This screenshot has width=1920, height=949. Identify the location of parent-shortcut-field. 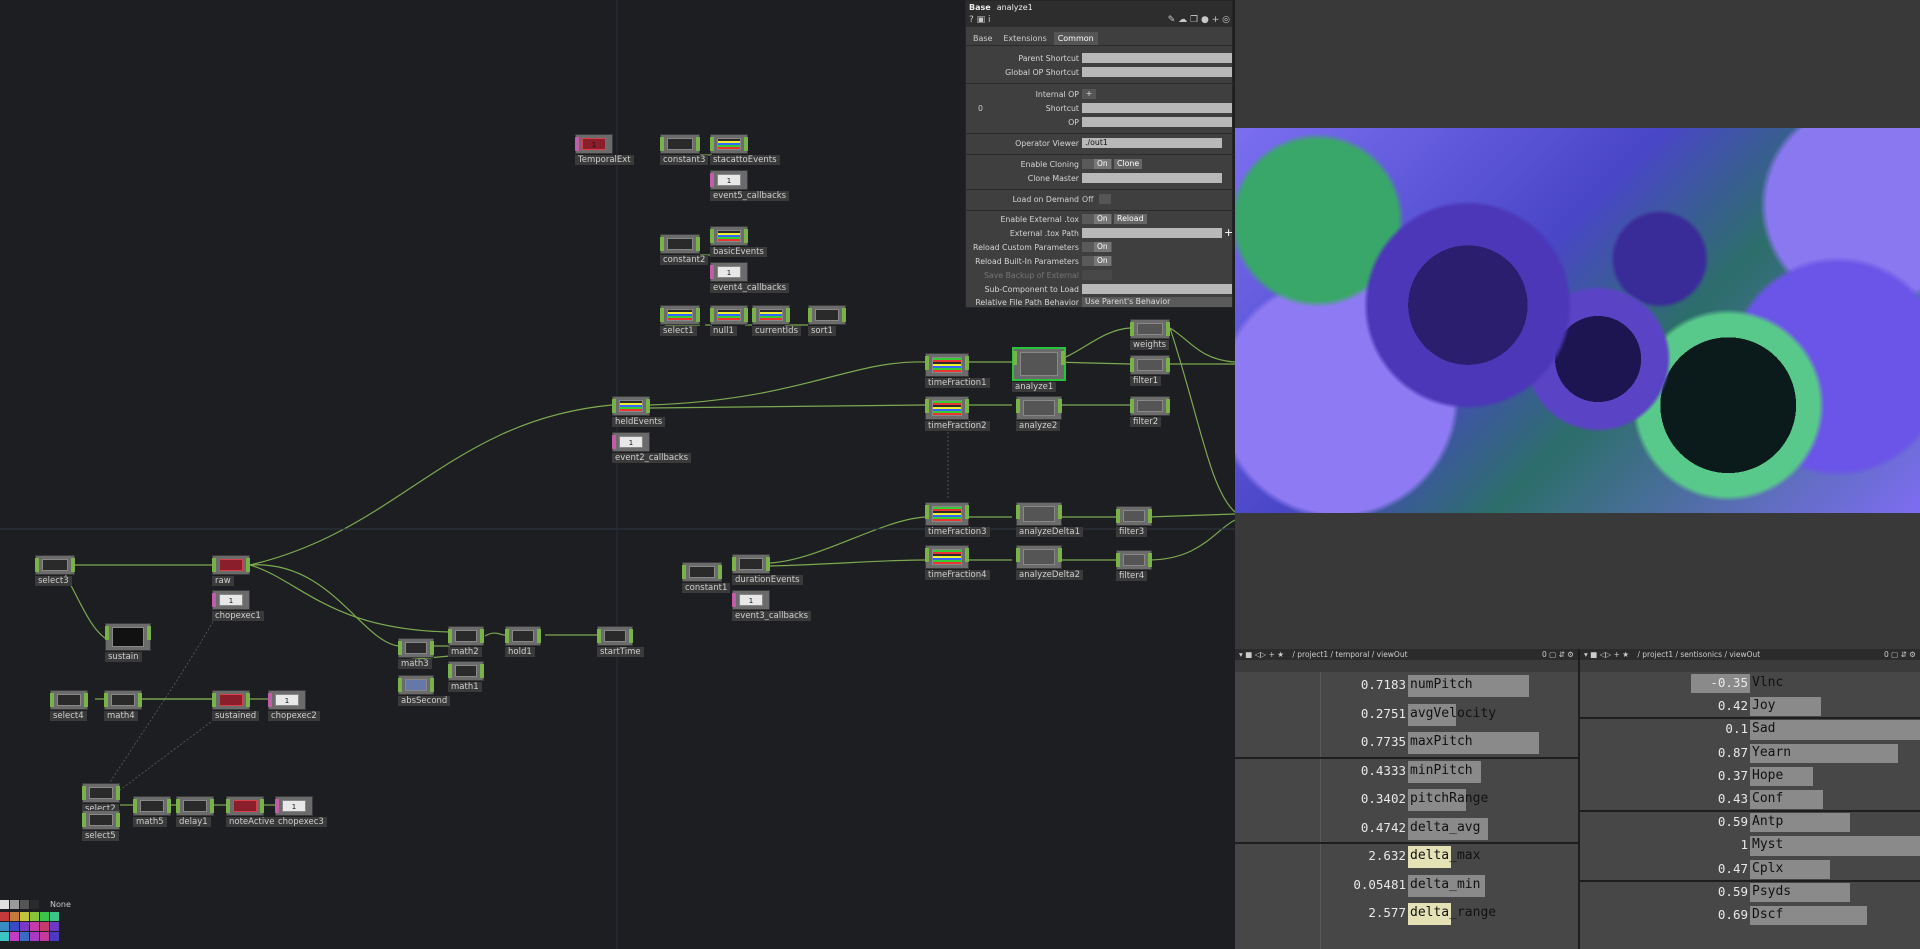
(1157, 58).